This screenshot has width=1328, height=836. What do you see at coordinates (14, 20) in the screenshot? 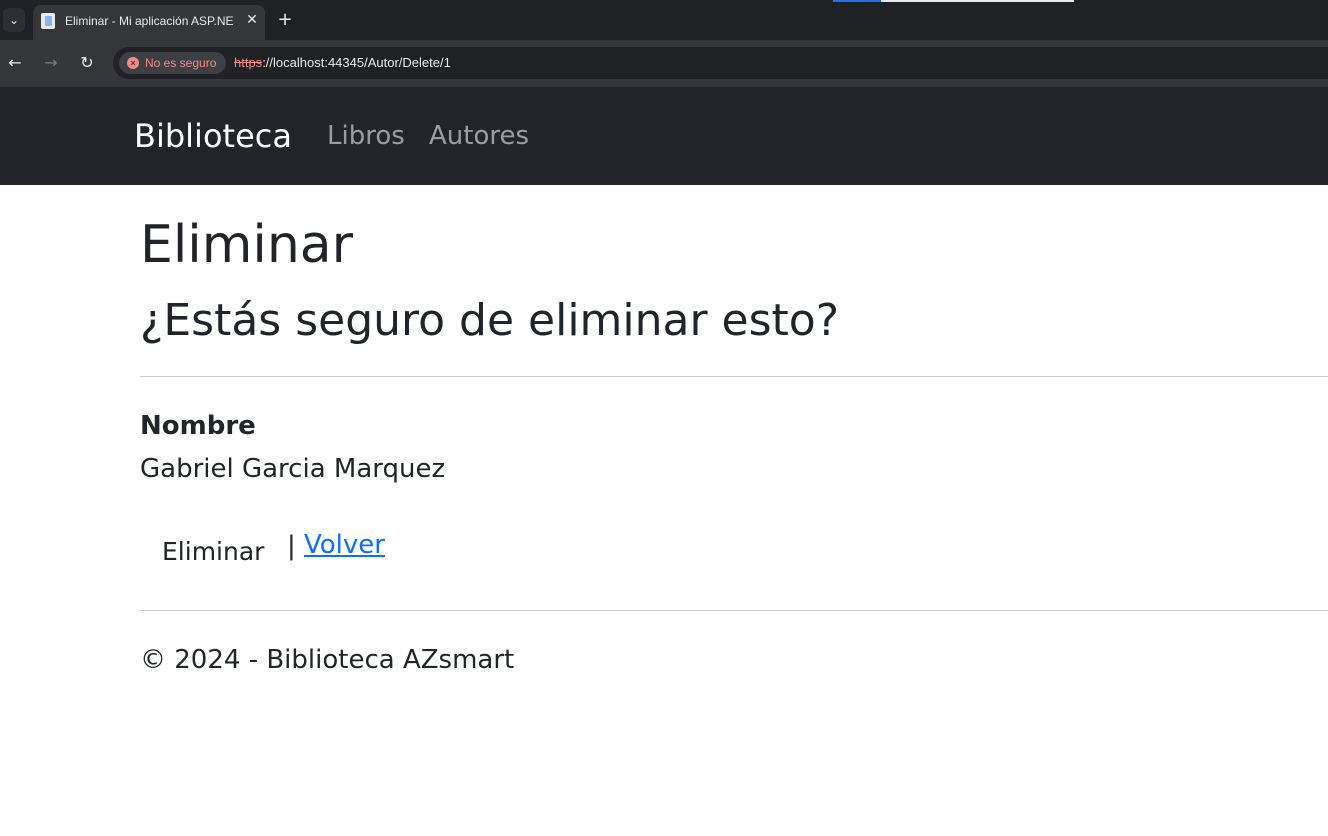
I see `tab-search-icon: ⌄` at bounding box center [14, 20].